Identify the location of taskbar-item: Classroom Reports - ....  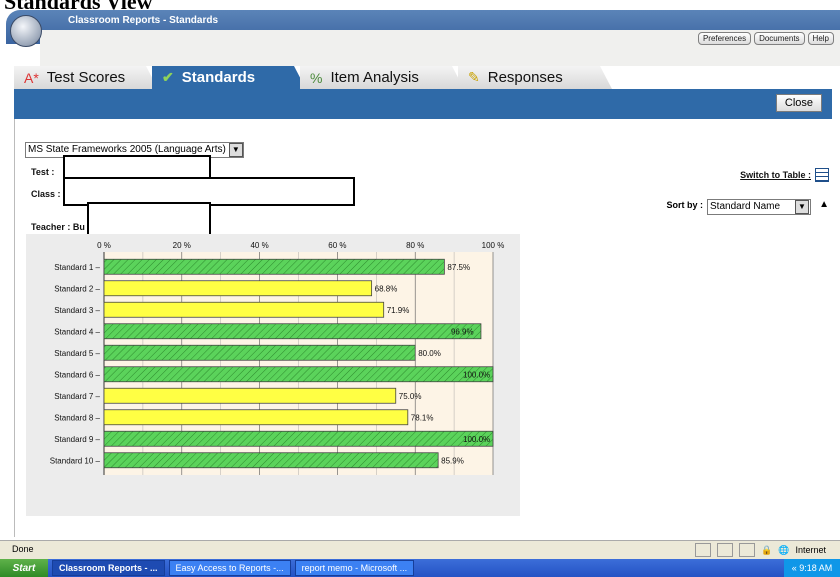
(108, 568).